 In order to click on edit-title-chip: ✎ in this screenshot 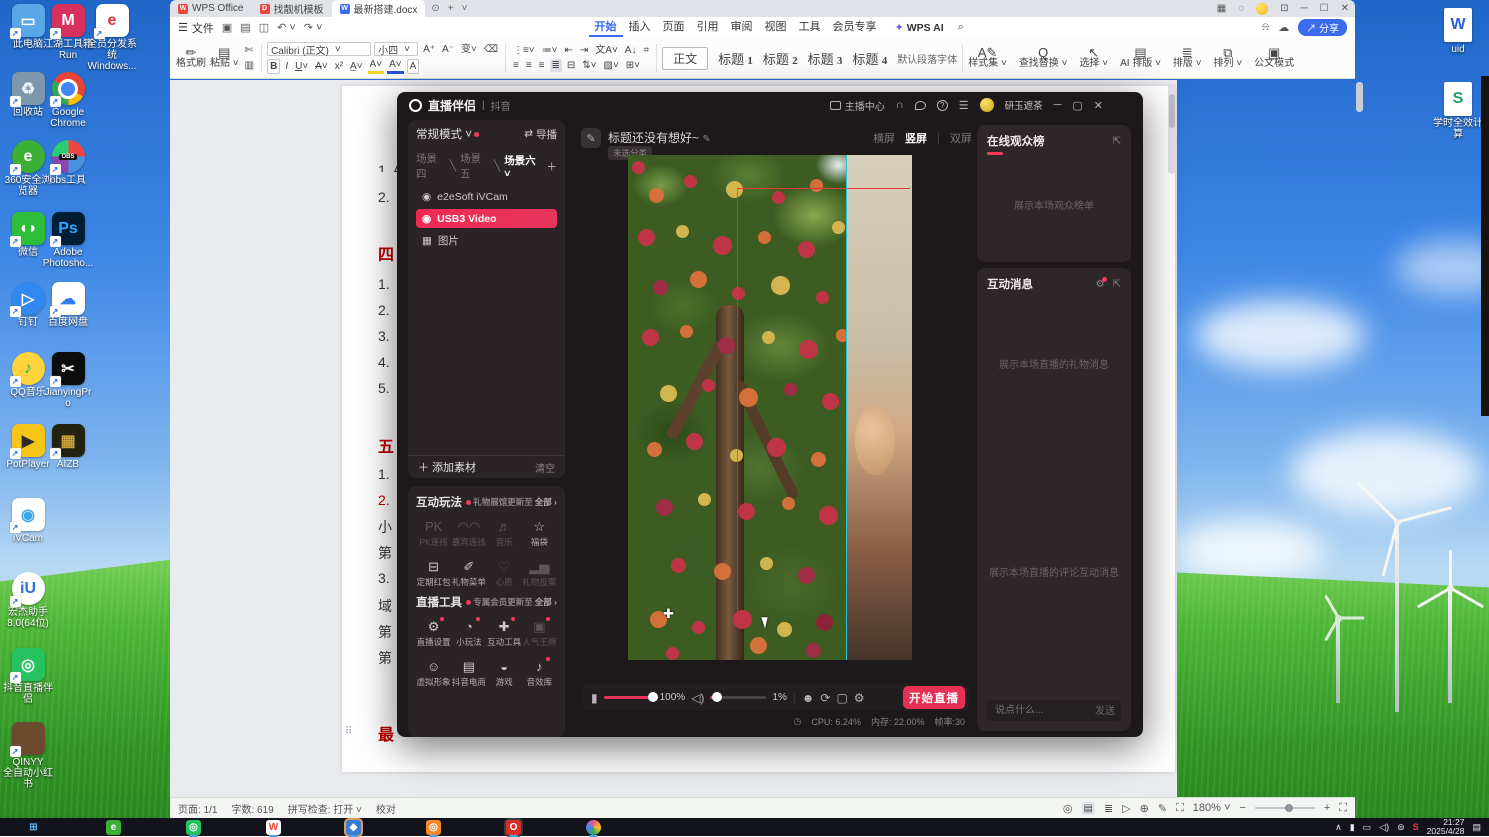, I will do `click(591, 138)`.